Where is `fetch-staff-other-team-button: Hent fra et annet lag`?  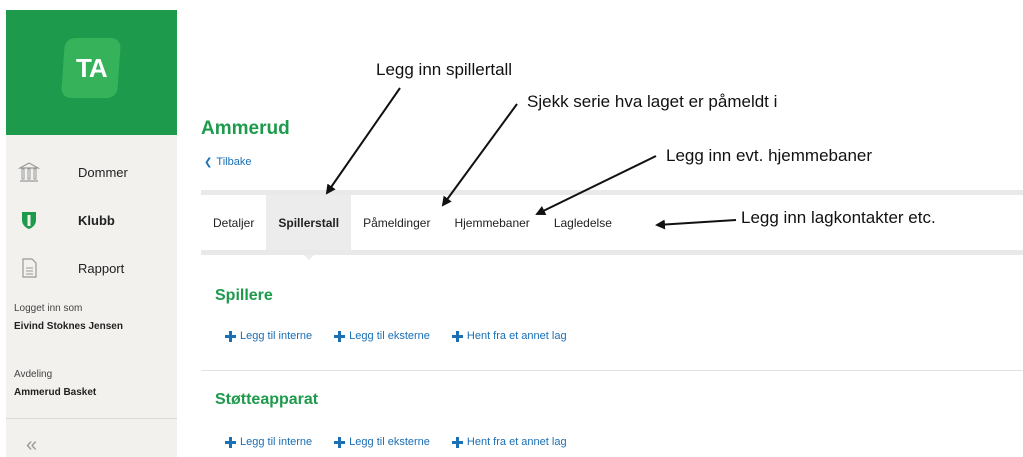 fetch-staff-other-team-button: Hent fra et annet lag is located at coordinates (509, 442).